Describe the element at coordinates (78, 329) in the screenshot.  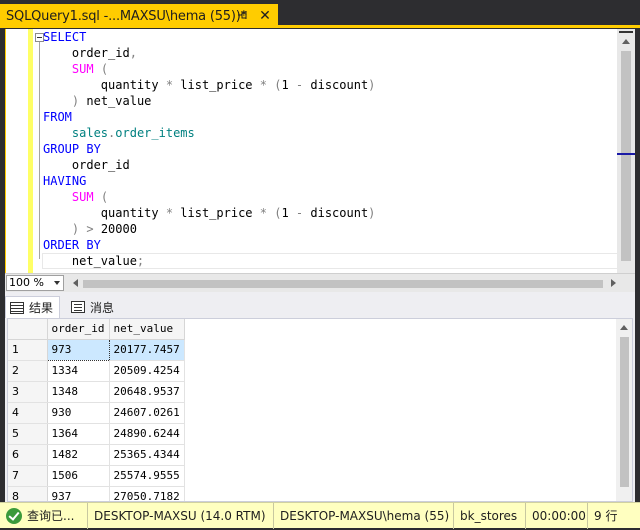
I see `column-header: order_id` at that location.